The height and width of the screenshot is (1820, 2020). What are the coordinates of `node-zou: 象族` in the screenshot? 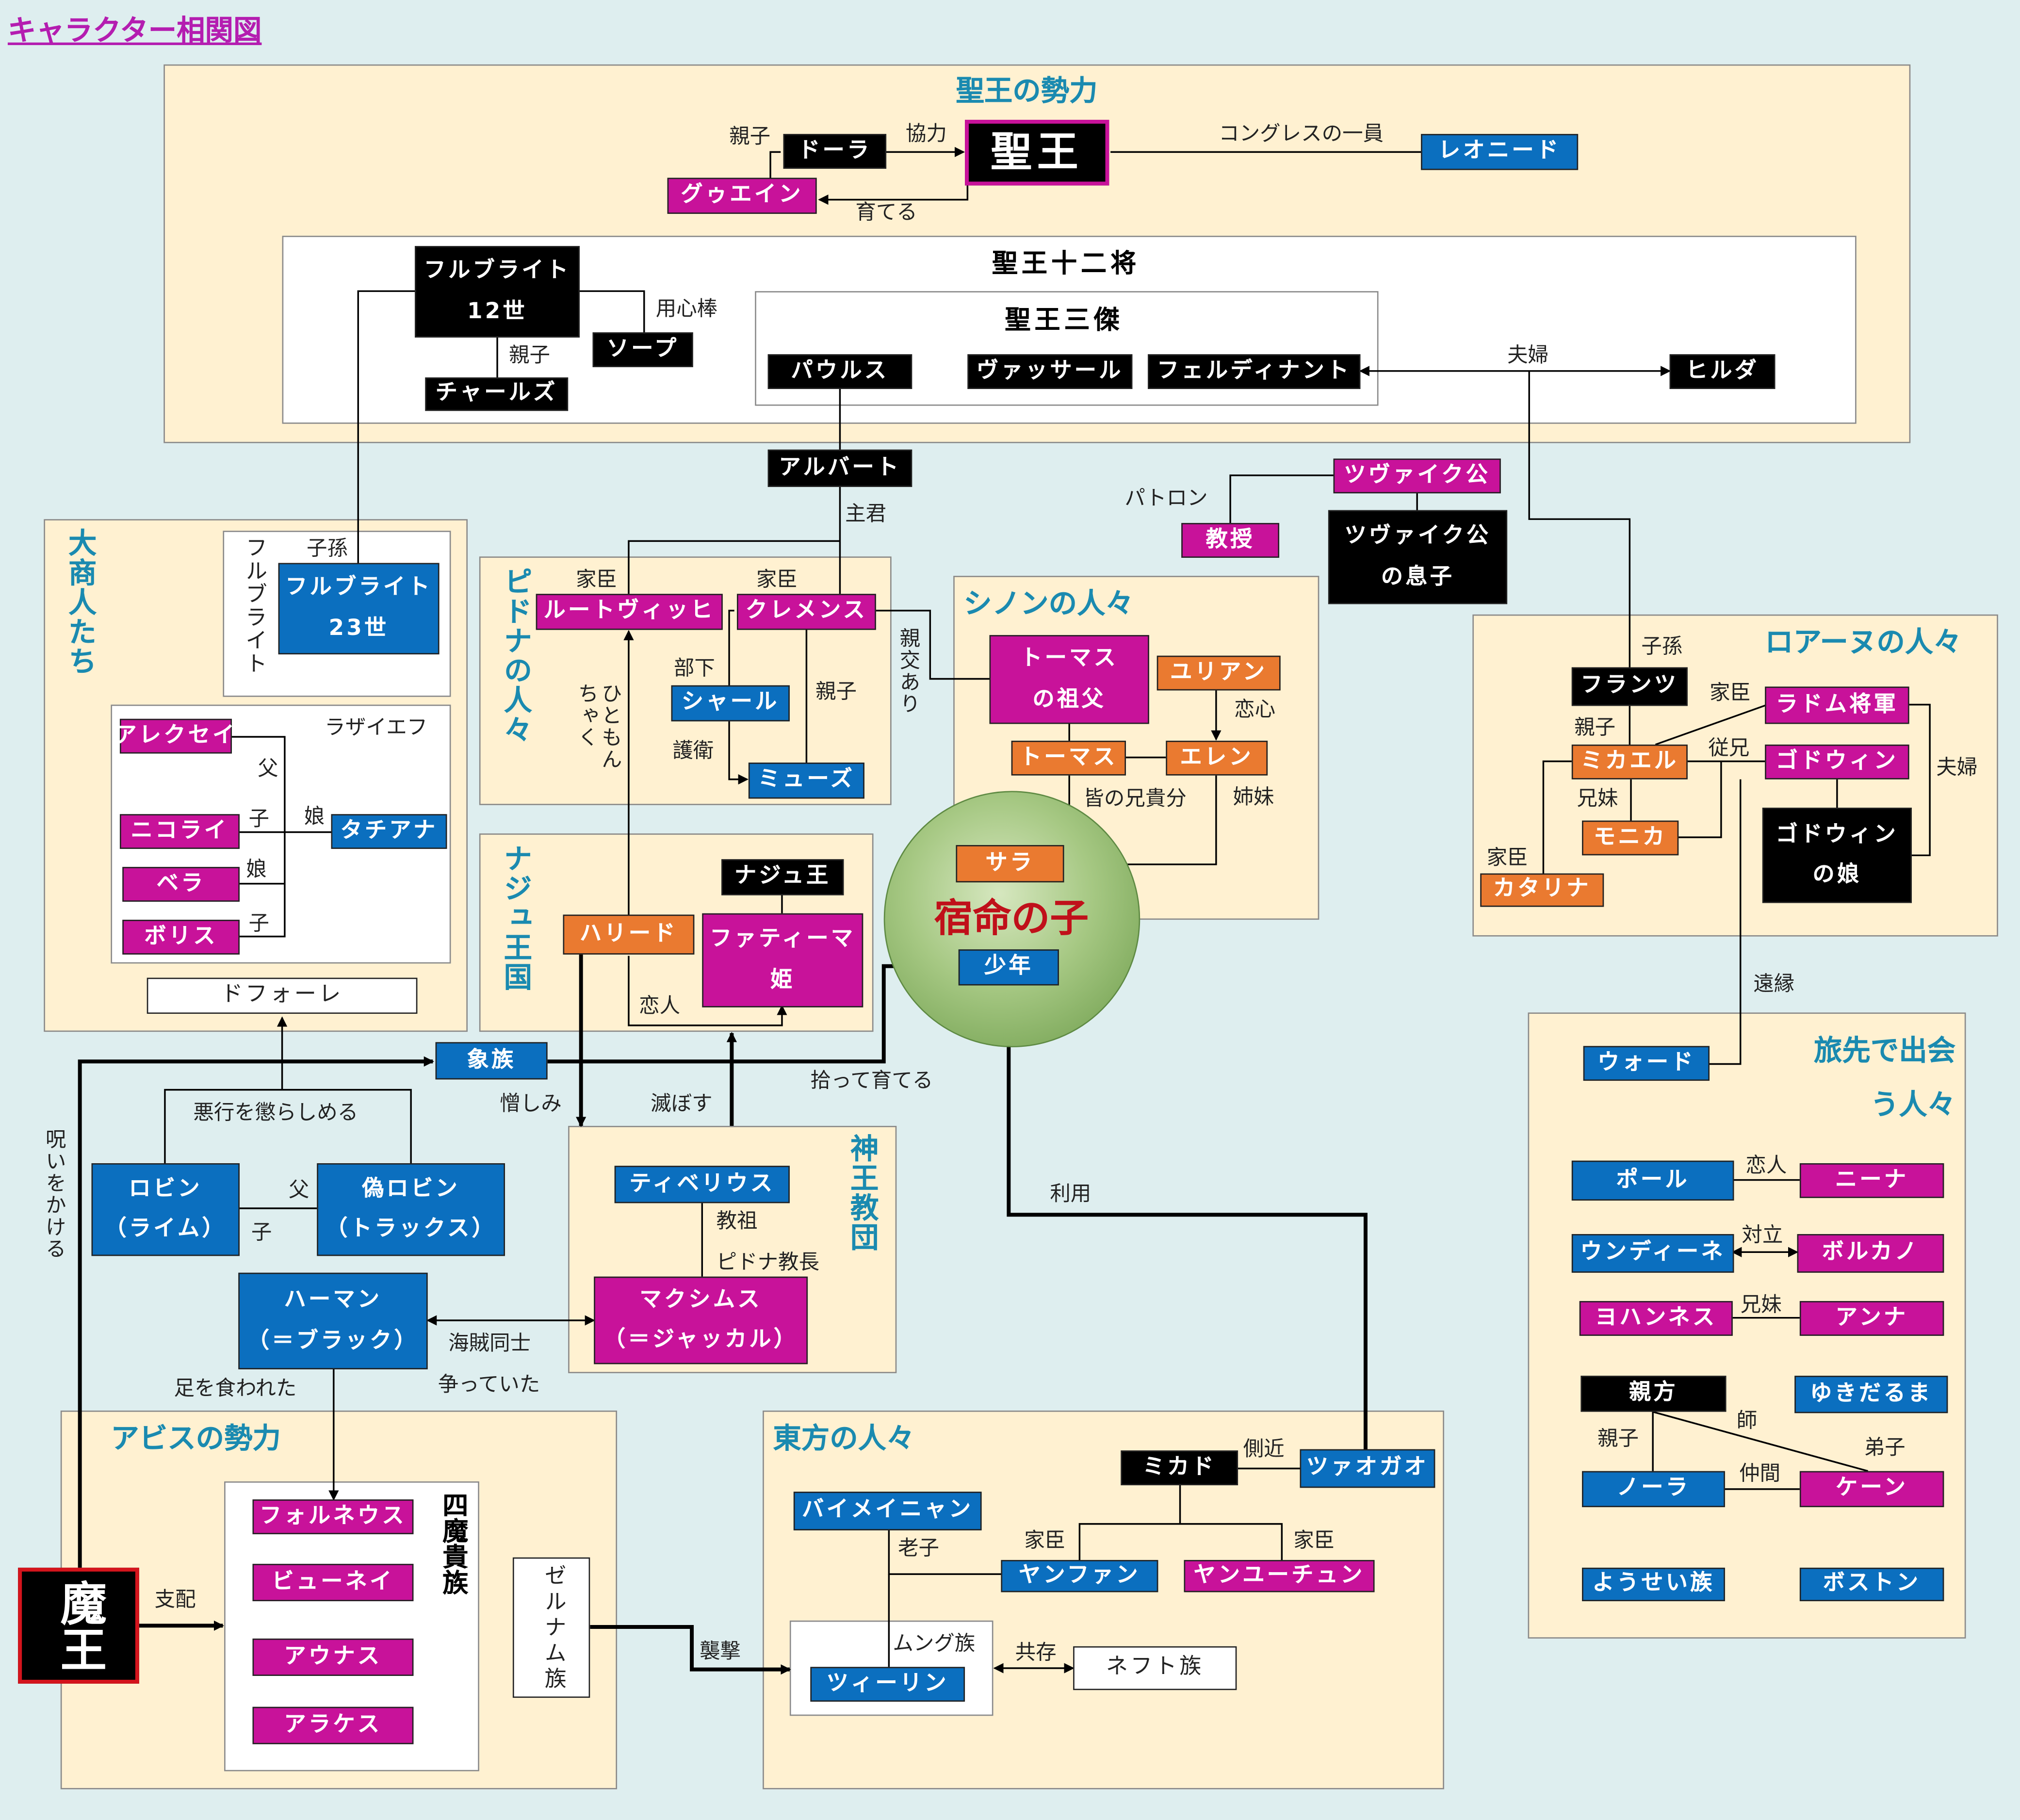 It's located at (492, 1061).